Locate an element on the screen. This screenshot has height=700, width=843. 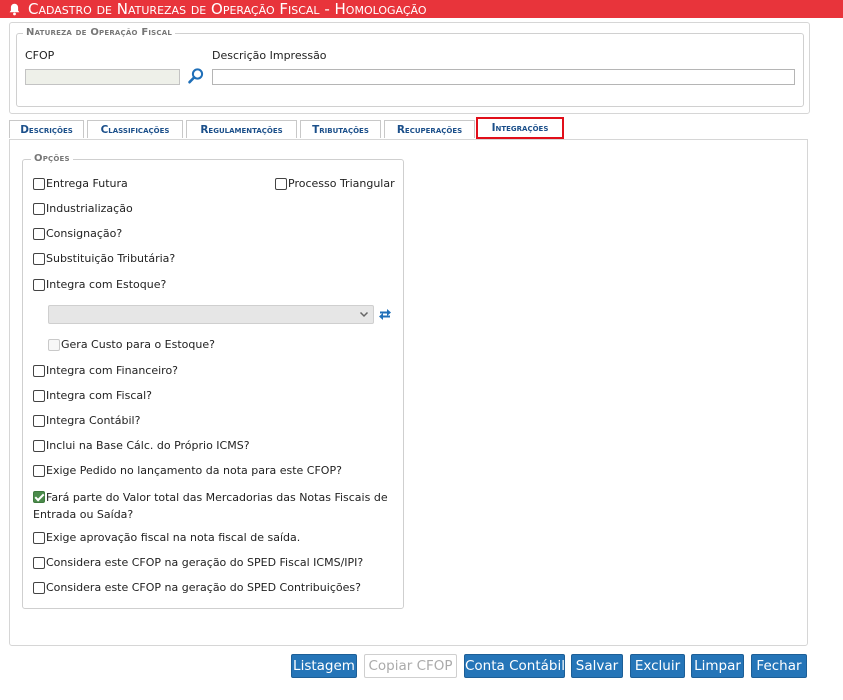
opcoes-legend: Opções is located at coordinates (52, 158).